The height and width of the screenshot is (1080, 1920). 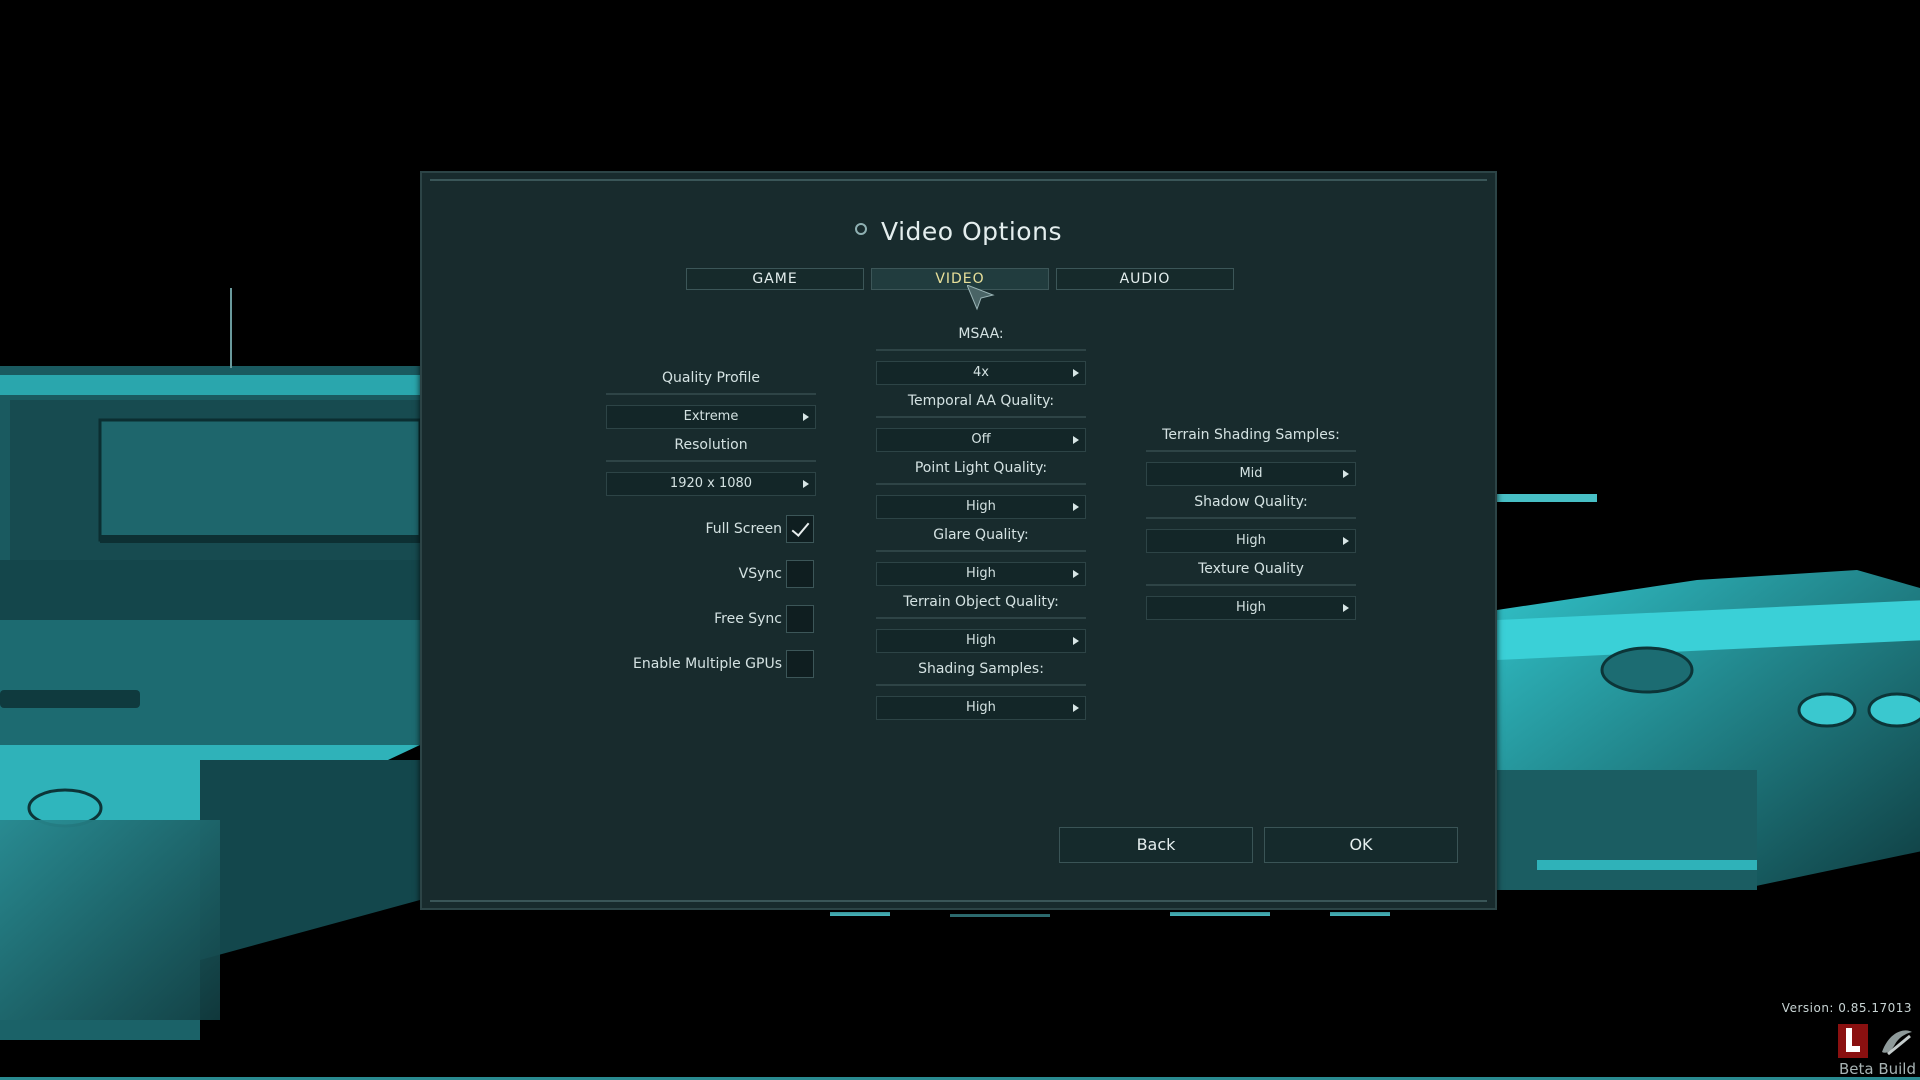 I want to click on studio-logo-icon, so click(x=1853, y=1041).